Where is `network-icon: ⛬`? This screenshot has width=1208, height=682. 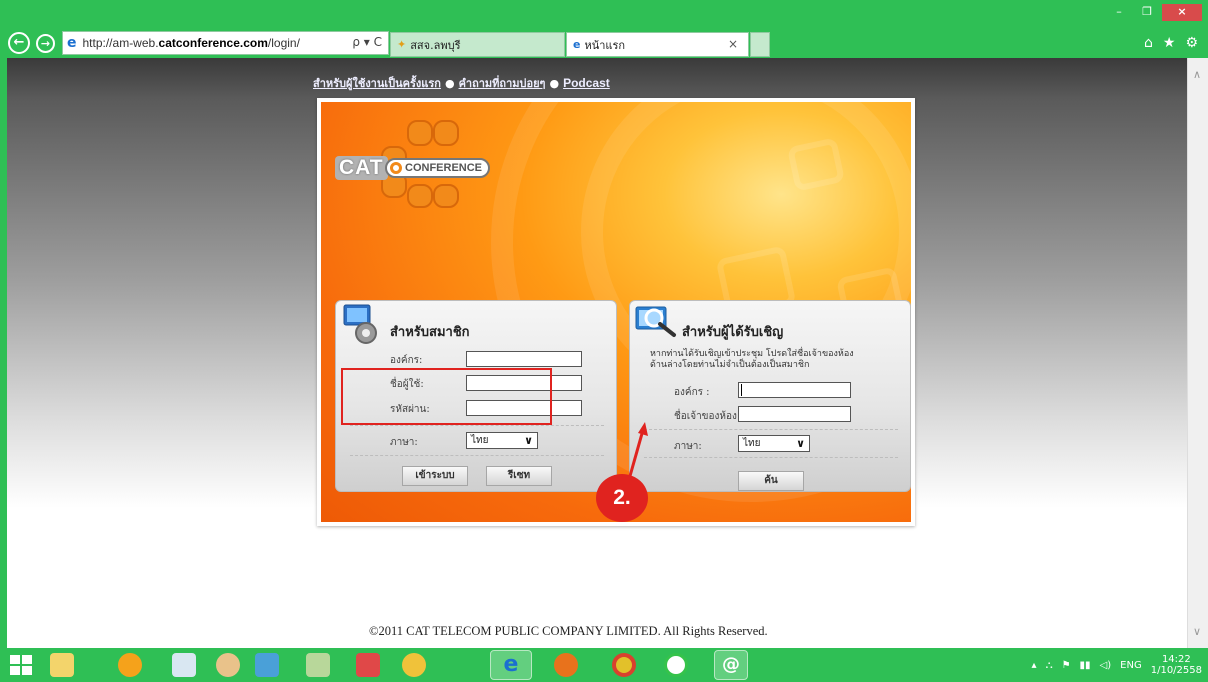
network-icon: ⛬ is located at coordinates (1049, 665).